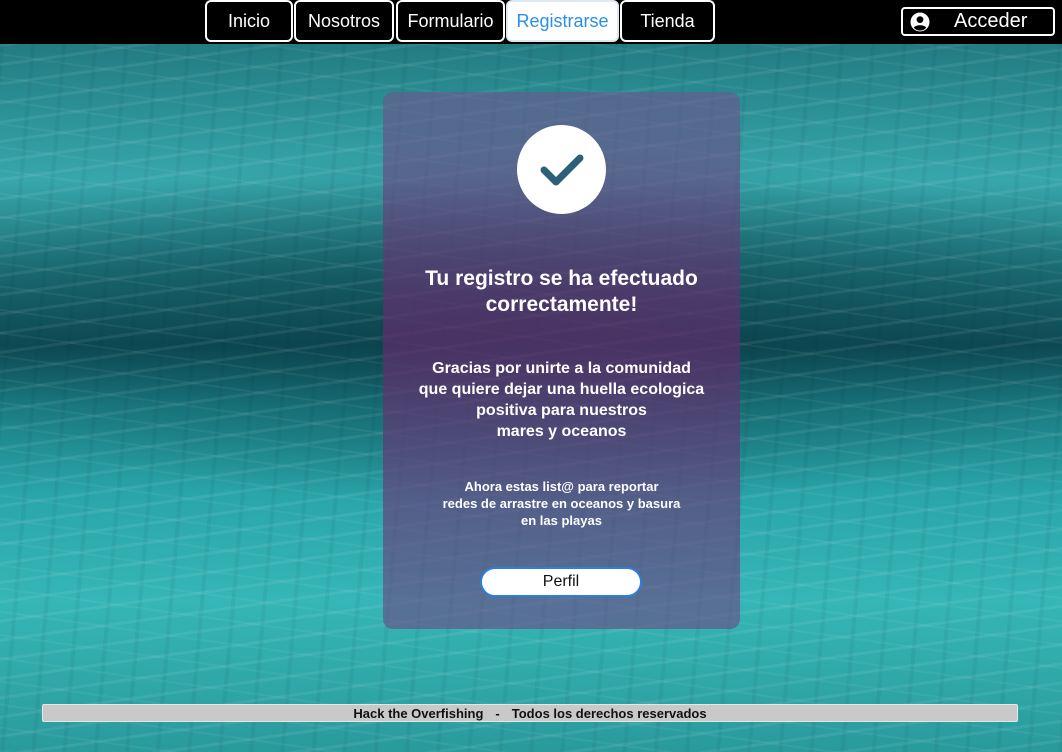  I want to click on note-line: redes de arrastre en oceanos y basura, so click(561, 503).